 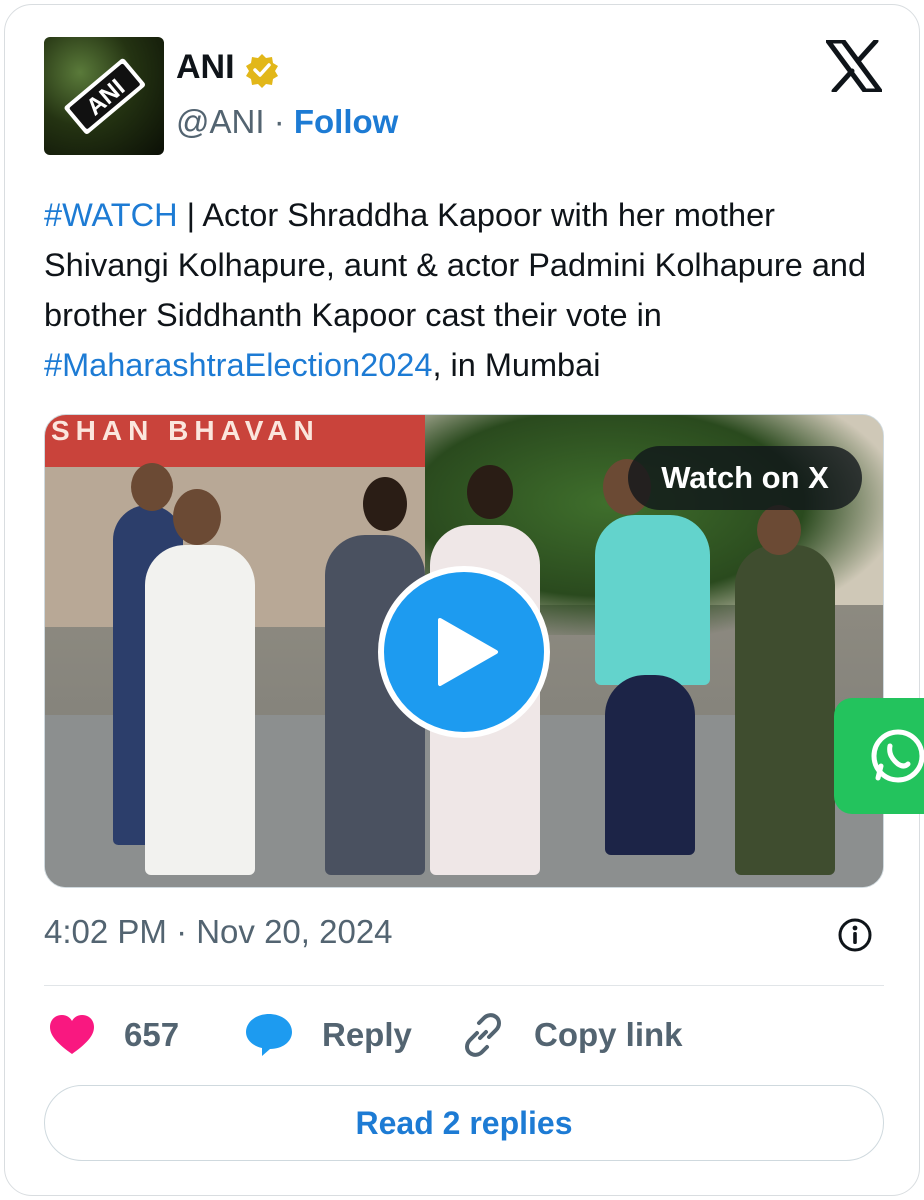 What do you see at coordinates (111, 215) in the screenshot?
I see `hashtag-watch: #WATCH` at bounding box center [111, 215].